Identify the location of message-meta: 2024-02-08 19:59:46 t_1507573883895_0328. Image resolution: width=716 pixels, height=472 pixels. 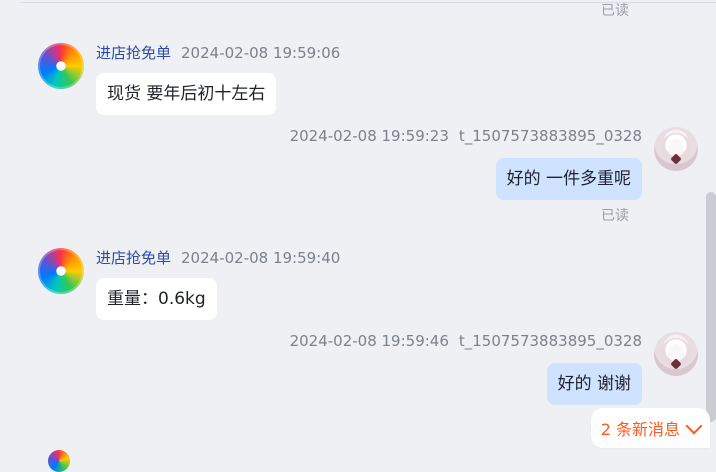
(466, 341).